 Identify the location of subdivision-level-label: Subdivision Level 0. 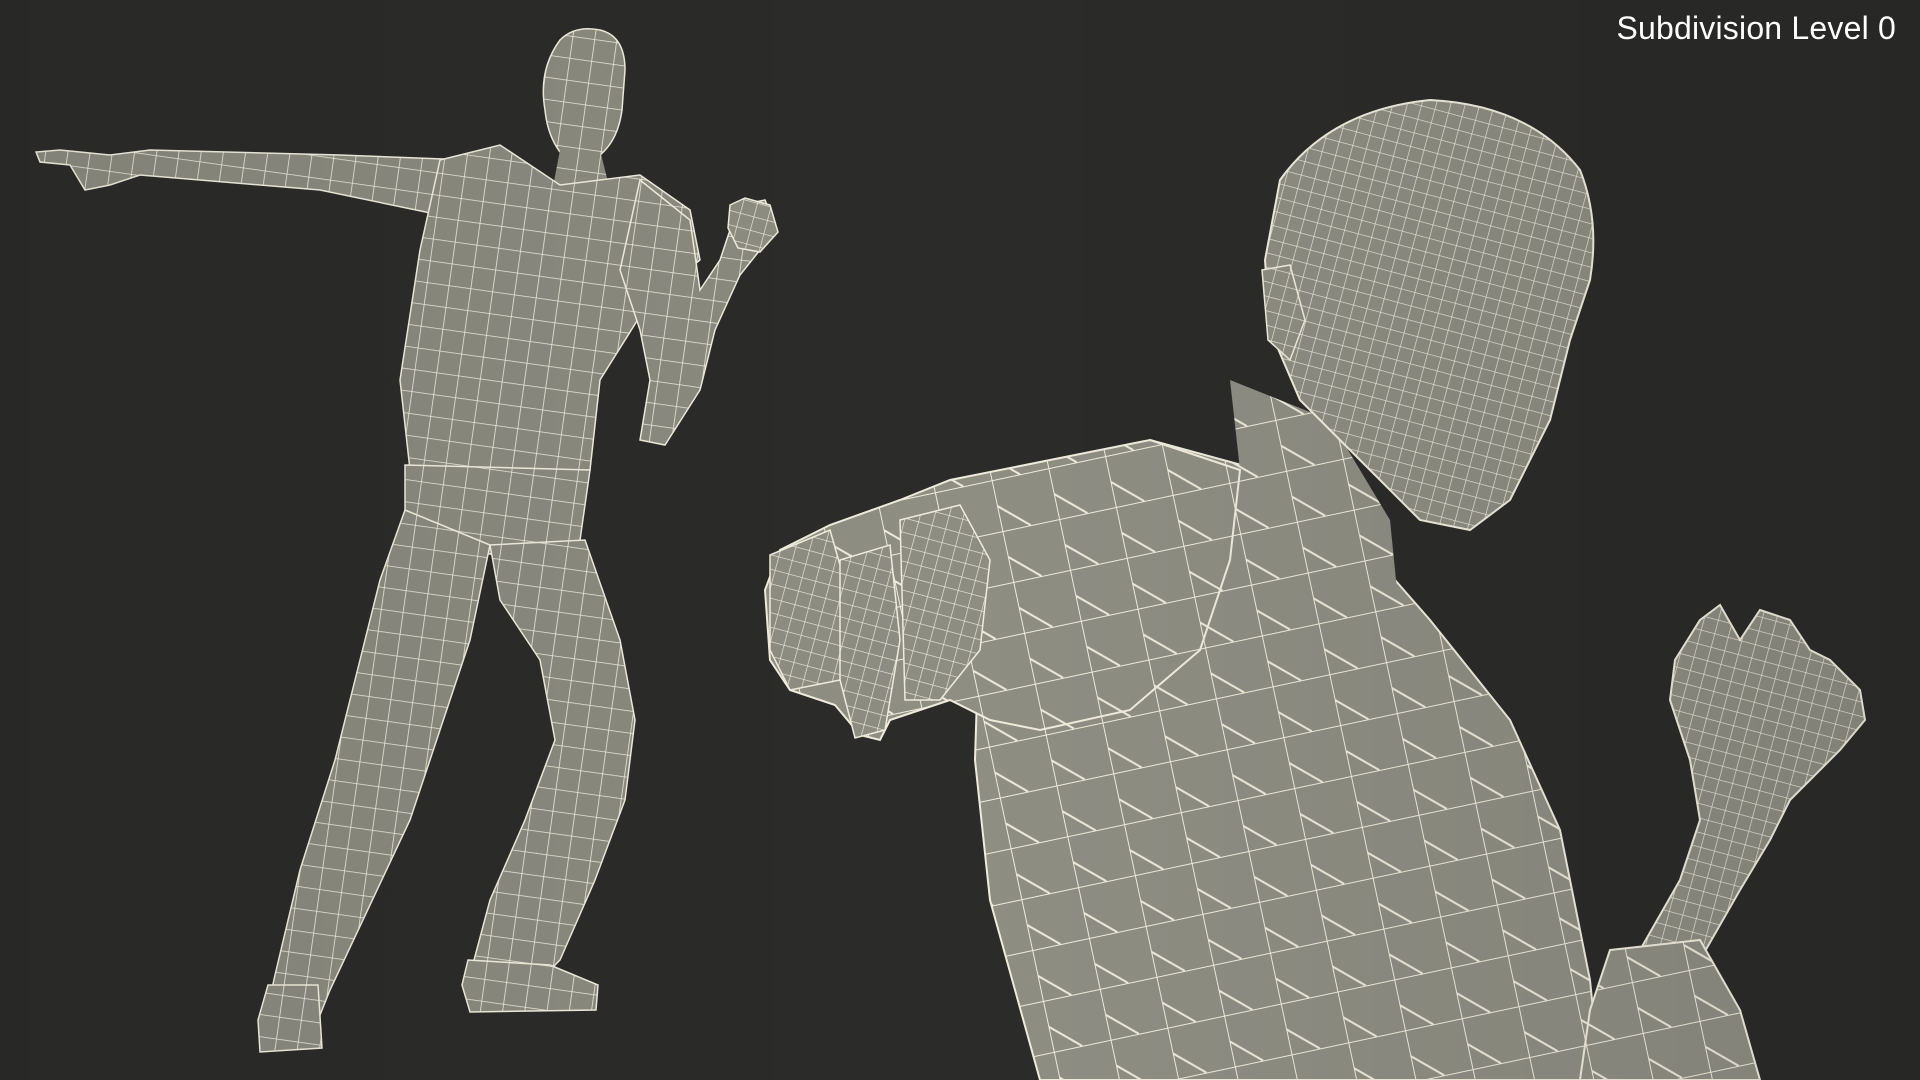
(1756, 28).